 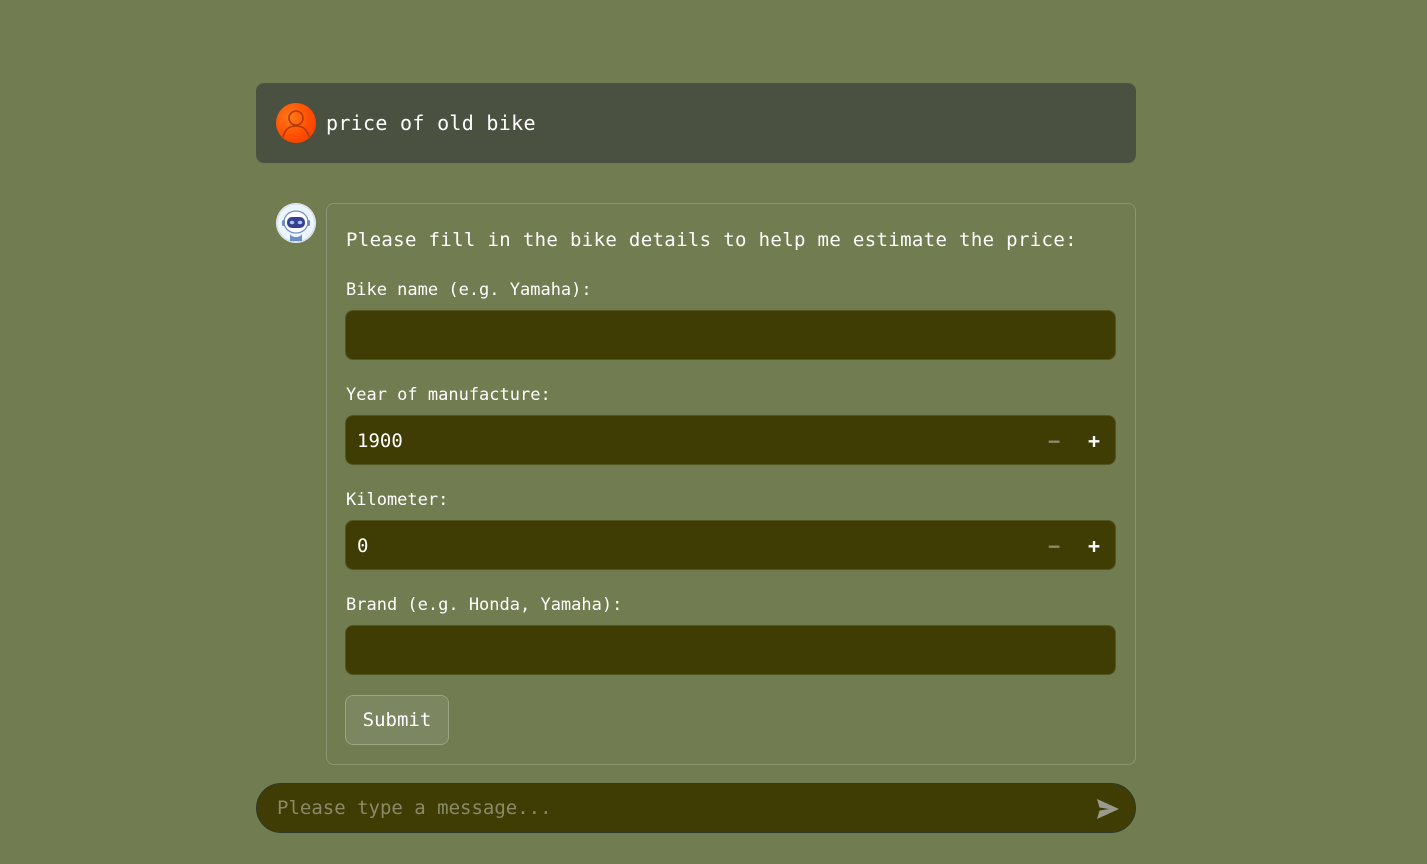 I want to click on kilometer-stepper: 0 − +, so click(x=730, y=545).